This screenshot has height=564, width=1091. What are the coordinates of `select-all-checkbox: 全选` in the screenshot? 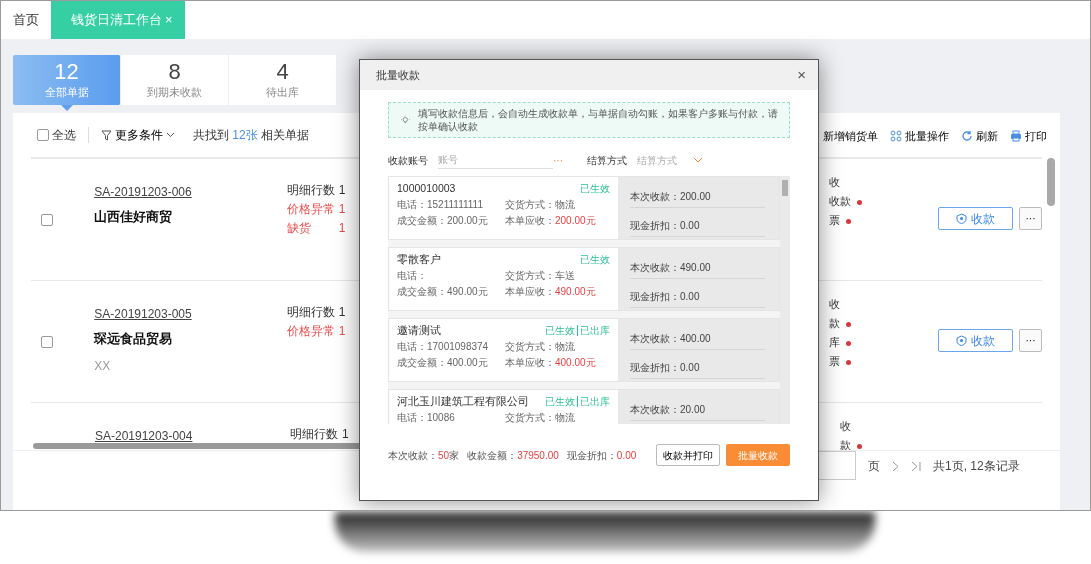 It's located at (56, 135).